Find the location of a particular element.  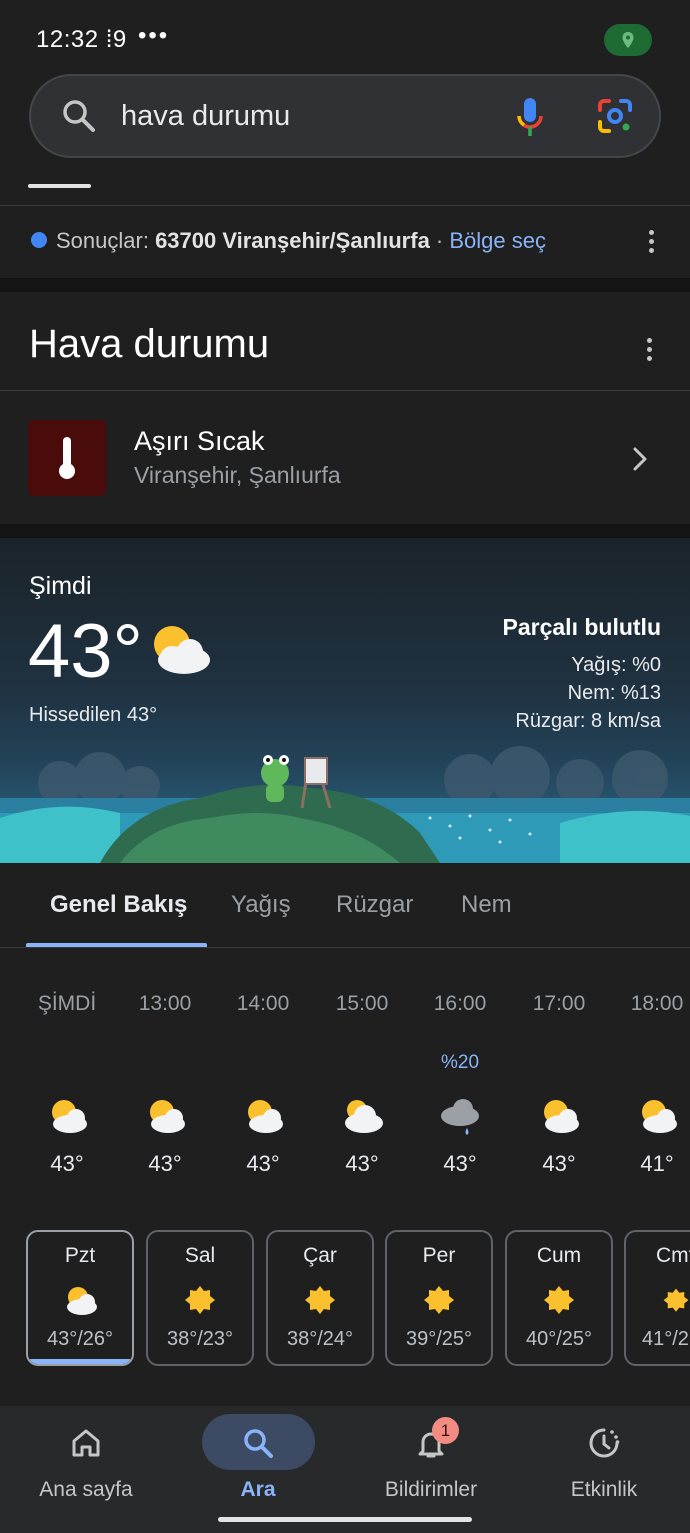

day-card-friday: Cum 40°/25° is located at coordinates (559, 1298).